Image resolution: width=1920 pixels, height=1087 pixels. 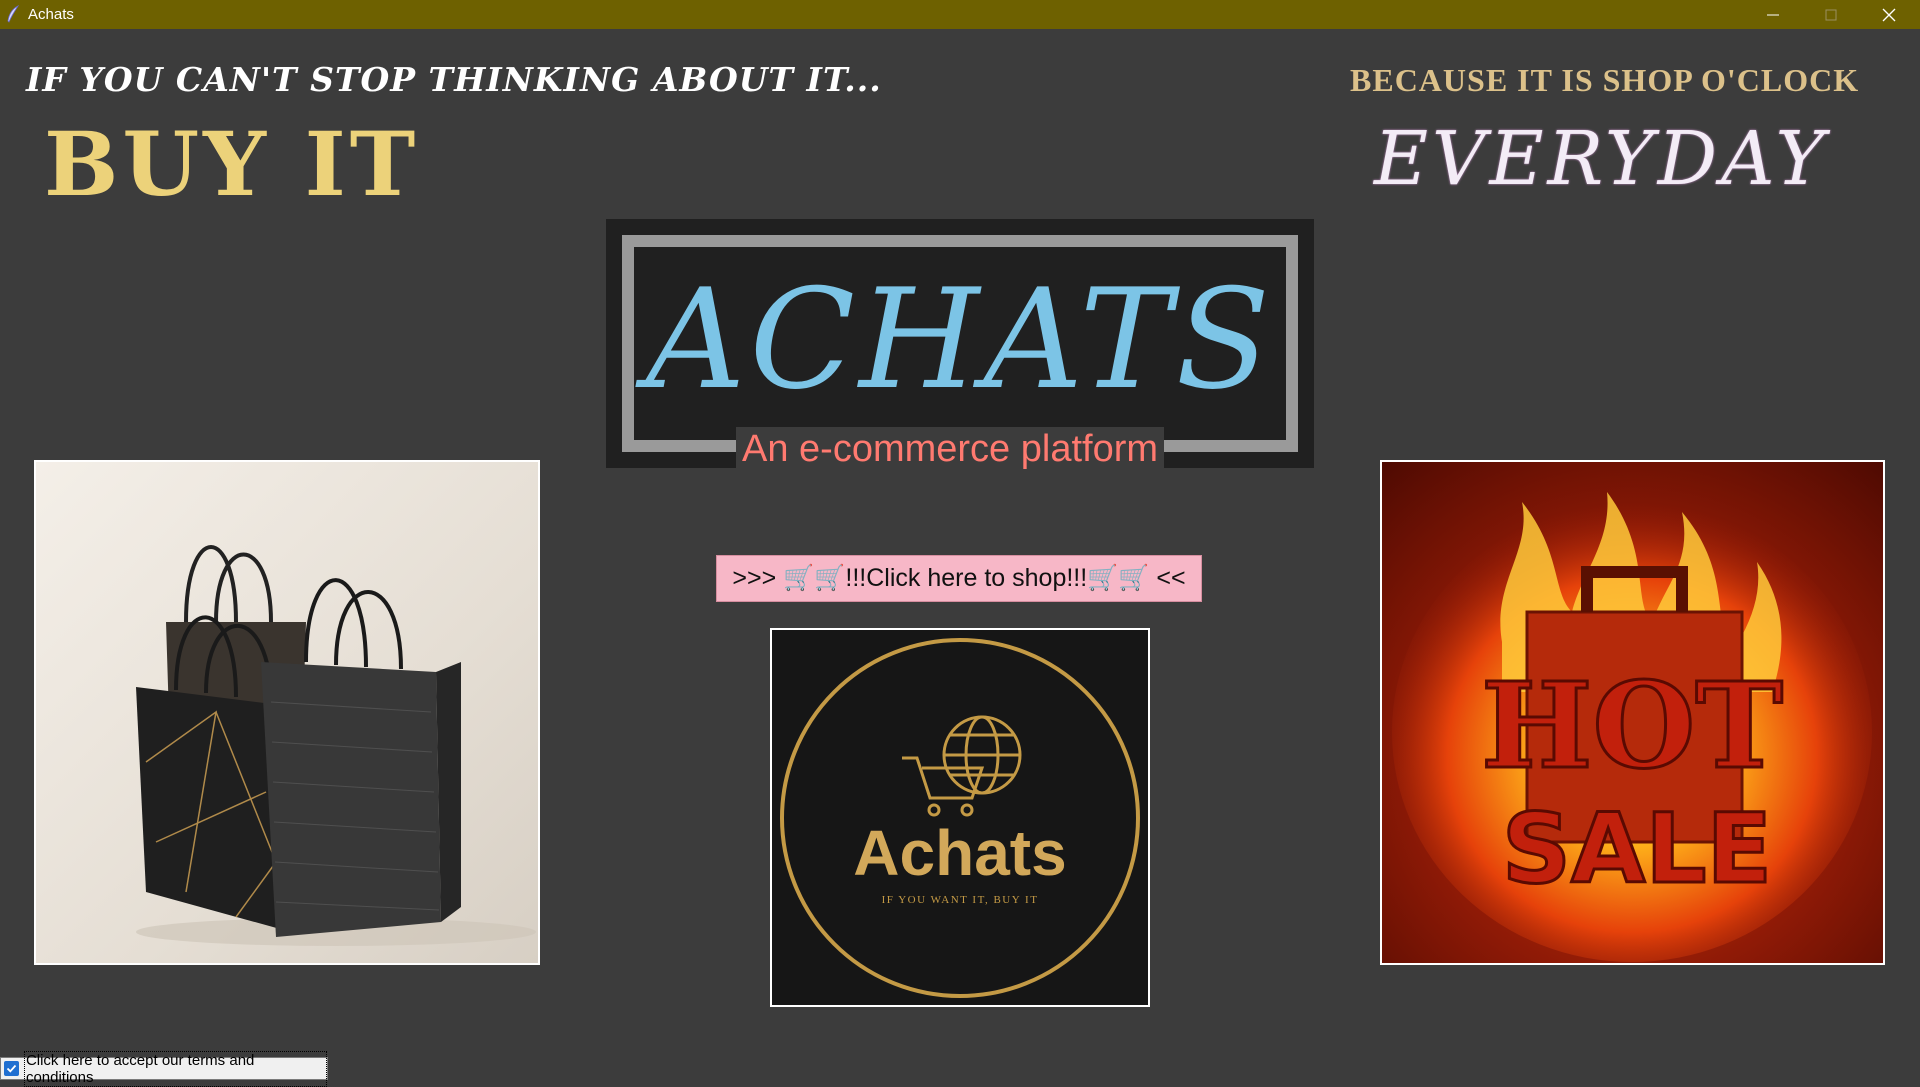 What do you see at coordinates (51, 14) in the screenshot?
I see `window-title: Achats` at bounding box center [51, 14].